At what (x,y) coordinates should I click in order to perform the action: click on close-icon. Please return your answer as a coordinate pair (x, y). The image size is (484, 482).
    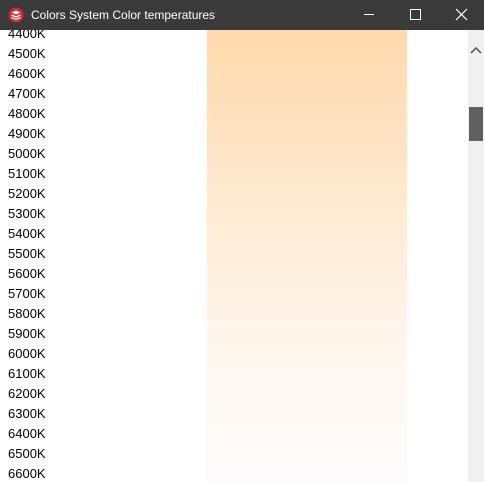
    Looking at the image, I should click on (461, 14).